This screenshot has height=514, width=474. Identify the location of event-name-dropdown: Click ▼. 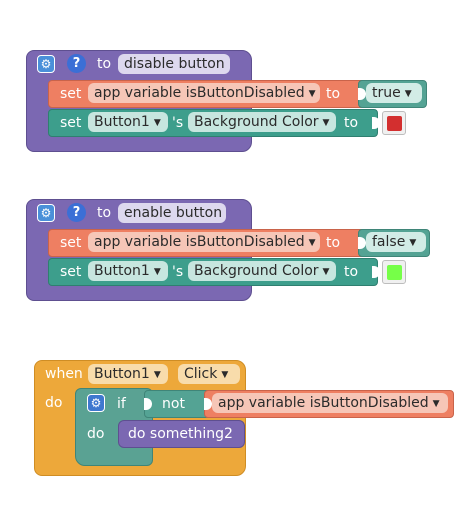
(209, 374).